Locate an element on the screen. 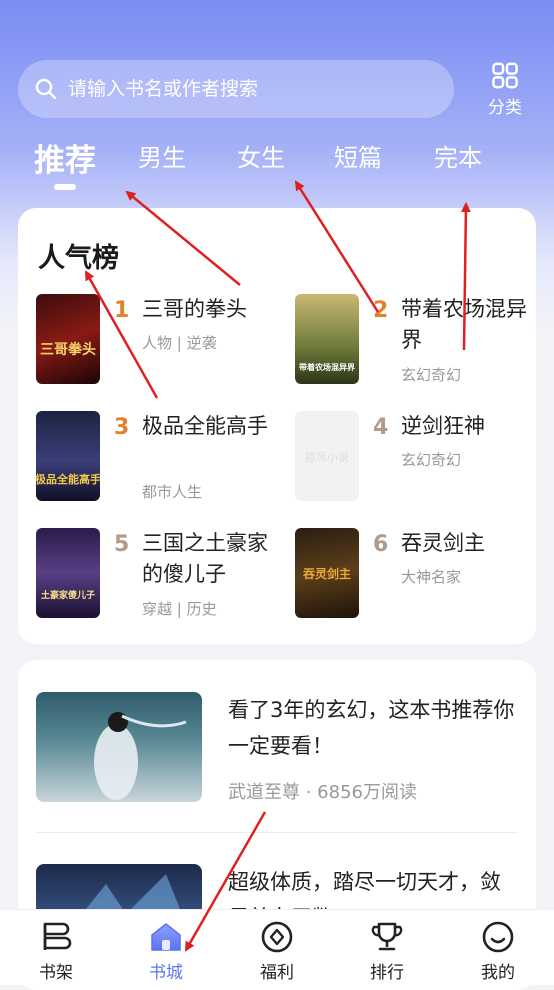 The image size is (554, 990). grid-icon is located at coordinates (505, 75).